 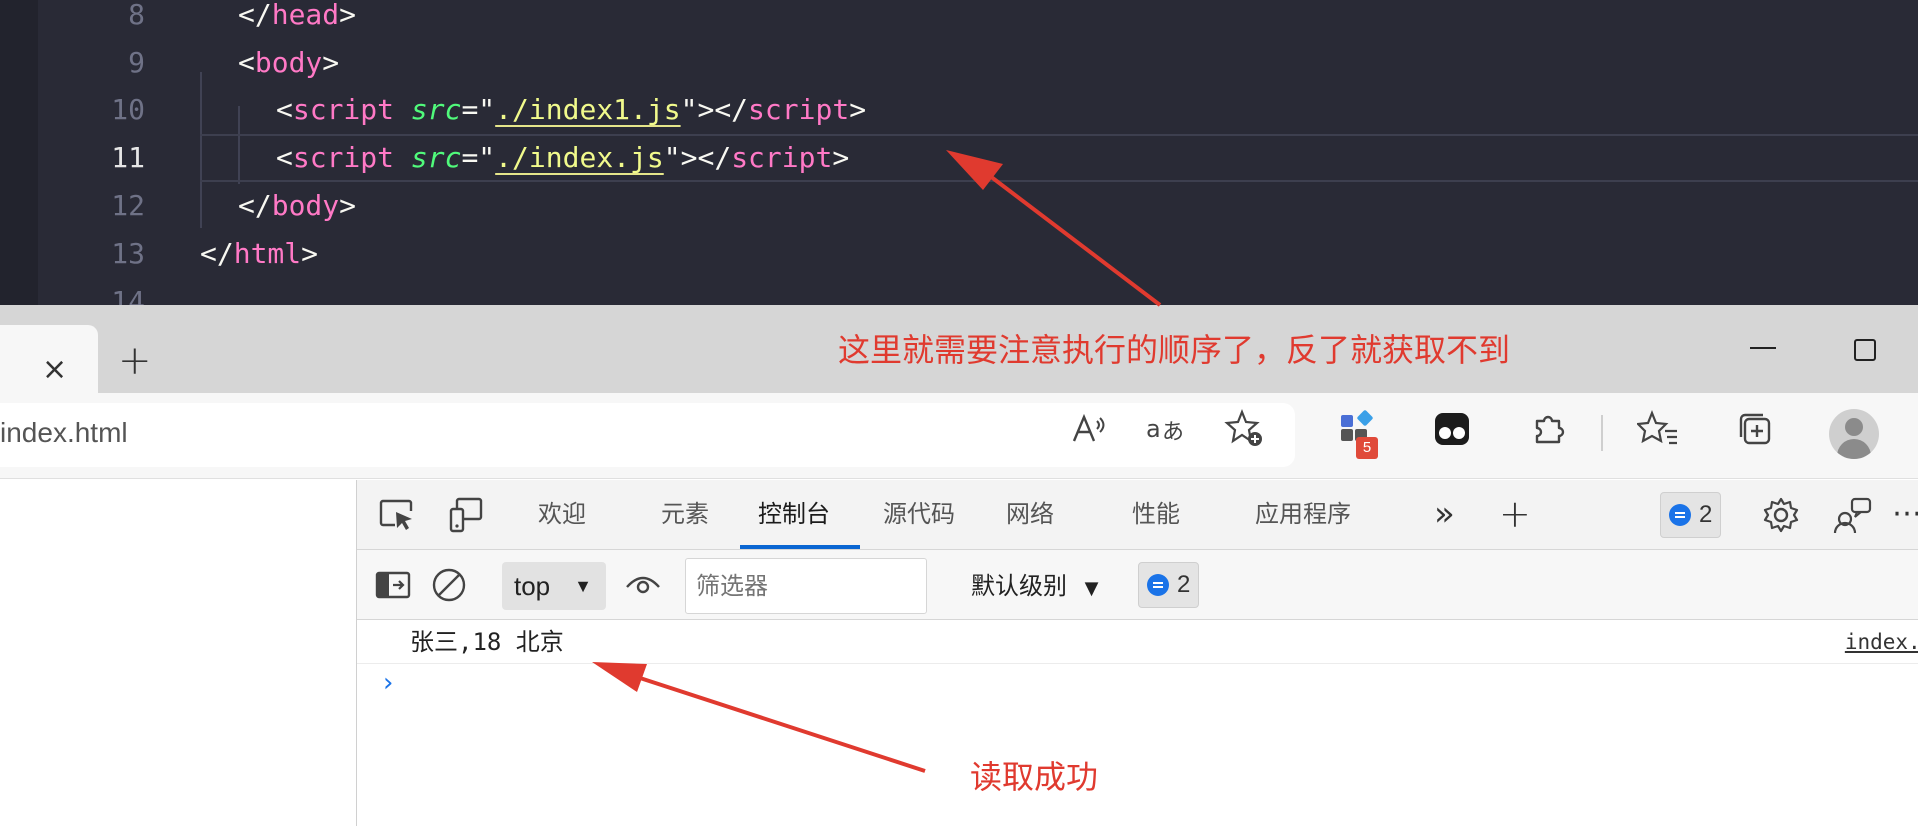 What do you see at coordinates (643, 585) in the screenshot?
I see `live-expression-eye-icon` at bounding box center [643, 585].